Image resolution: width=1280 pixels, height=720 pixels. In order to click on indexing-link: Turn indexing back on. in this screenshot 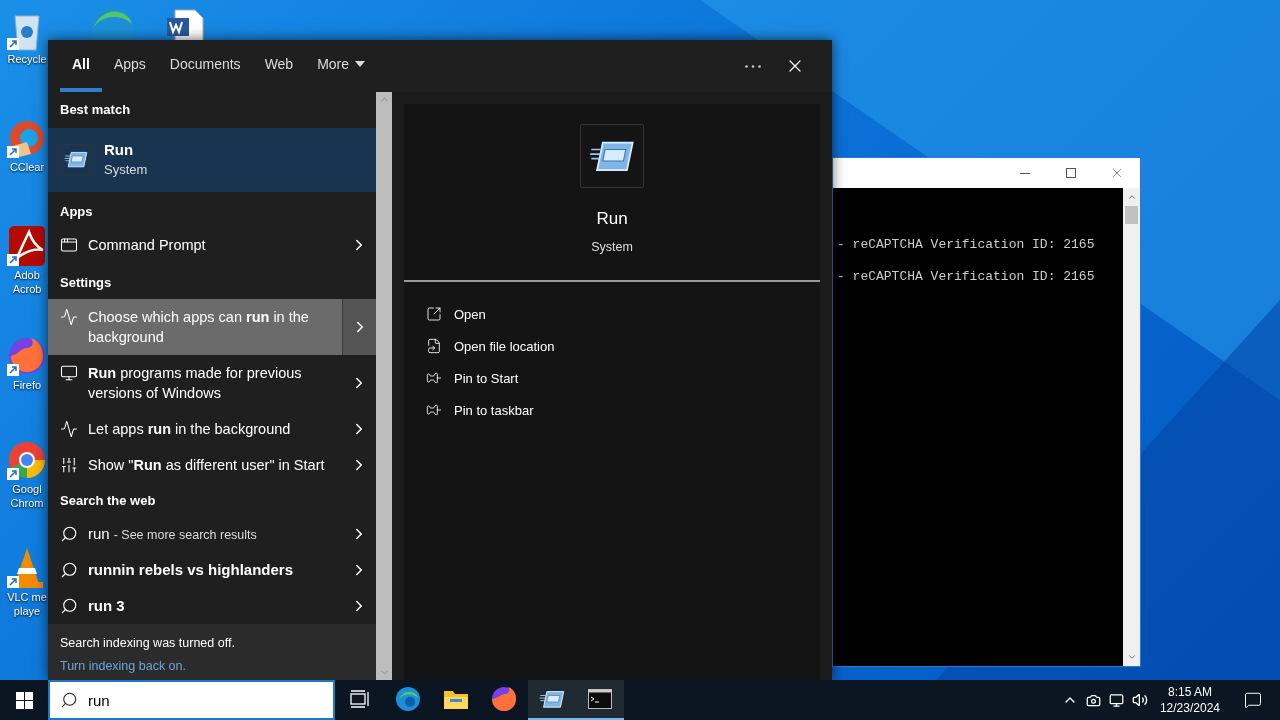, I will do `click(212, 666)`.